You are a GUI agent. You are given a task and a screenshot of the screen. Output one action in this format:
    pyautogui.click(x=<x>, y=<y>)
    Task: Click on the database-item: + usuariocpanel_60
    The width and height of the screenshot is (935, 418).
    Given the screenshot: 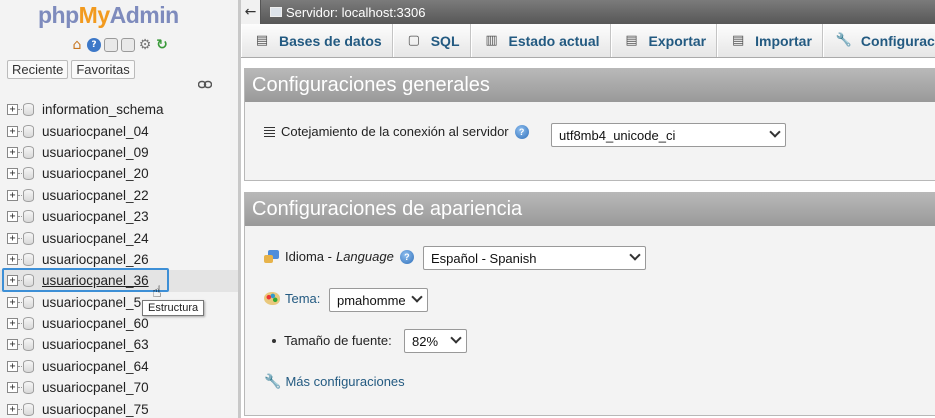 What is the action you would take?
    pyautogui.click(x=119, y=323)
    